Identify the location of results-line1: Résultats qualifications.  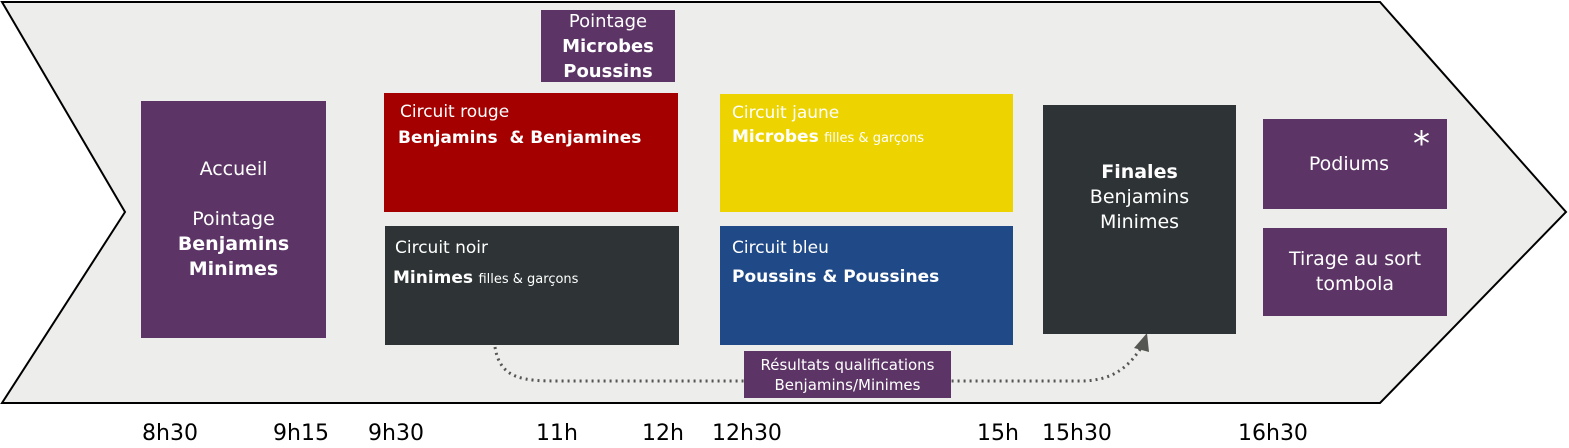
(847, 364).